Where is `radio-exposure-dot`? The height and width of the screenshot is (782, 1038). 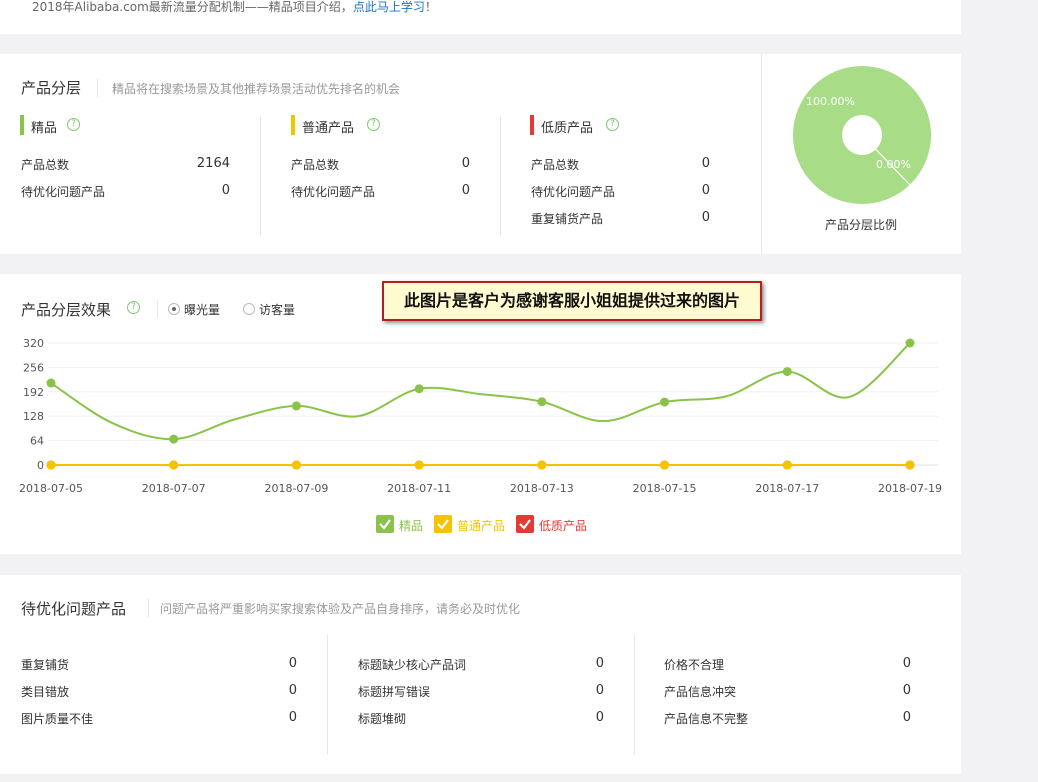
radio-exposure-dot is located at coordinates (174, 309).